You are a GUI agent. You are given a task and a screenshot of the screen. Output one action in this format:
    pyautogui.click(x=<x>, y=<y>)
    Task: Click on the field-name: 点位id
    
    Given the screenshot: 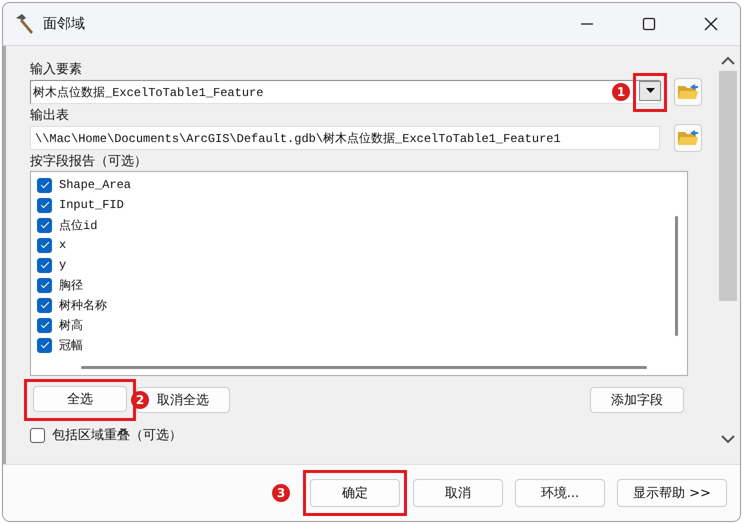 What is the action you would take?
    pyautogui.click(x=78, y=226)
    